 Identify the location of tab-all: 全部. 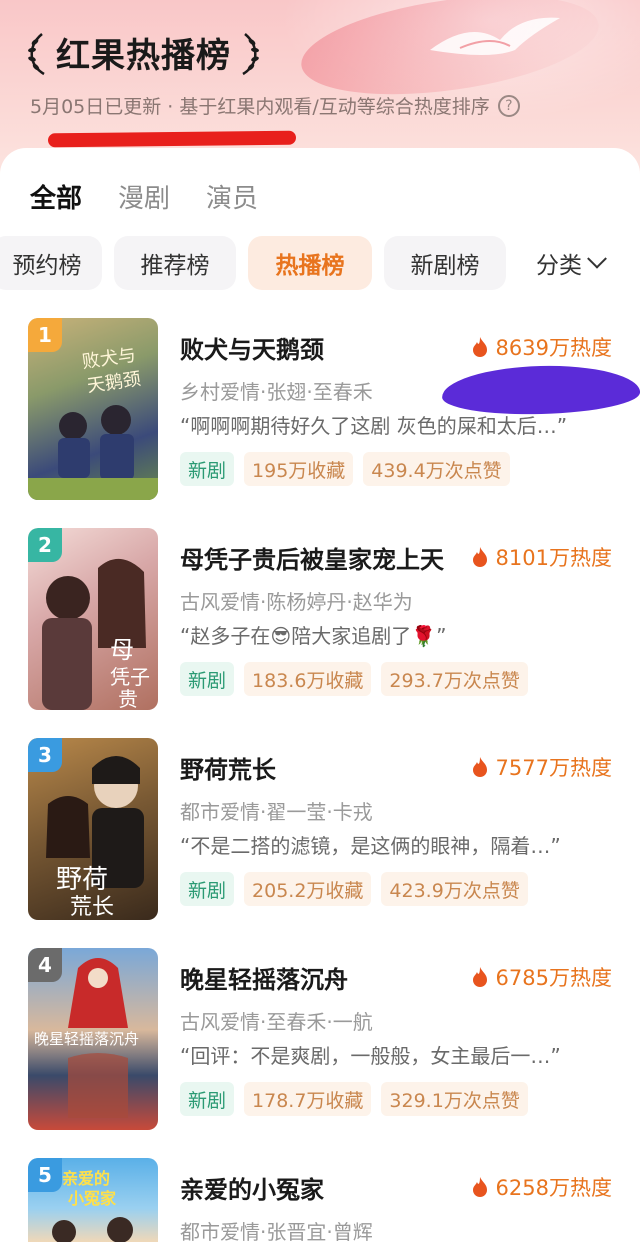
(56, 196).